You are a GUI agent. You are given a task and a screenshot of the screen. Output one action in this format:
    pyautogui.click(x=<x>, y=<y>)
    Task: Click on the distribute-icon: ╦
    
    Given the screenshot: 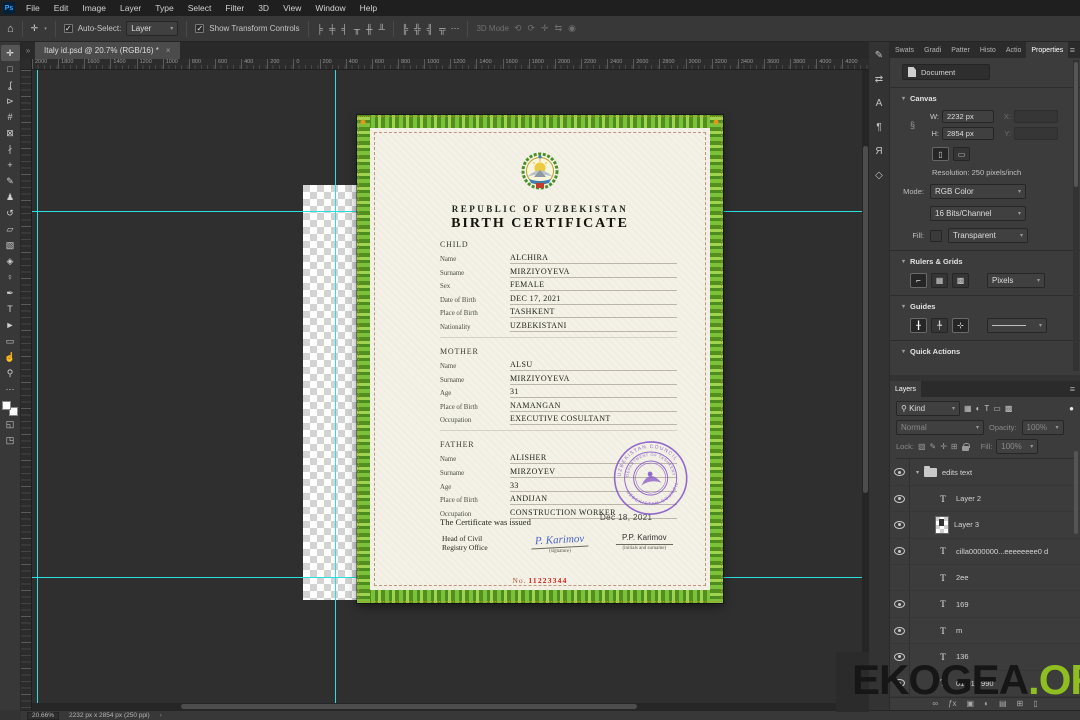 What is the action you would take?
    pyautogui.click(x=442, y=29)
    